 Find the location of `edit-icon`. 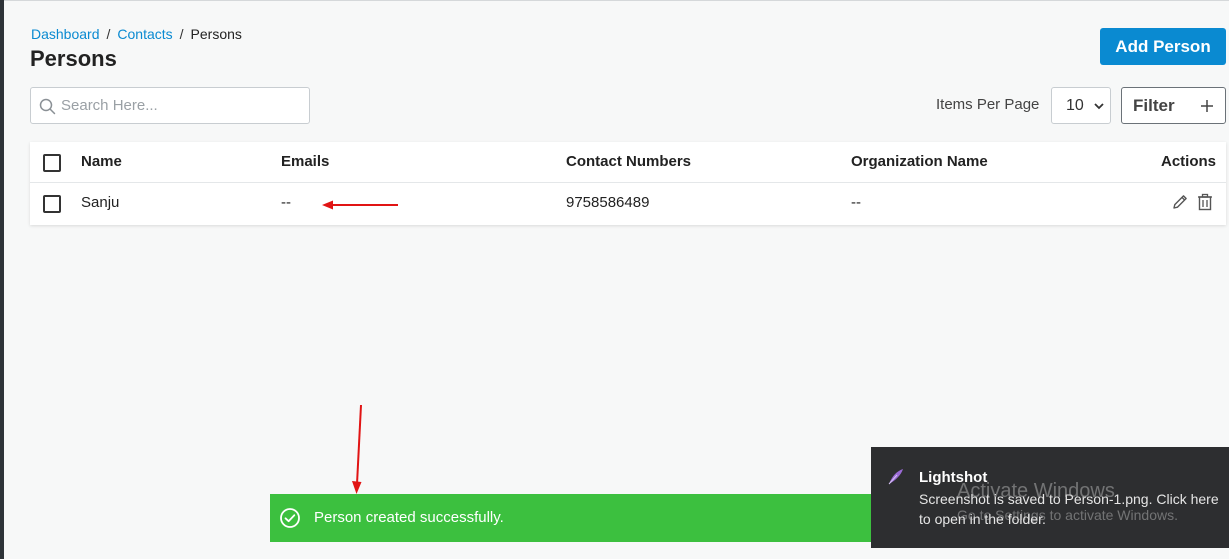

edit-icon is located at coordinates (1180, 202).